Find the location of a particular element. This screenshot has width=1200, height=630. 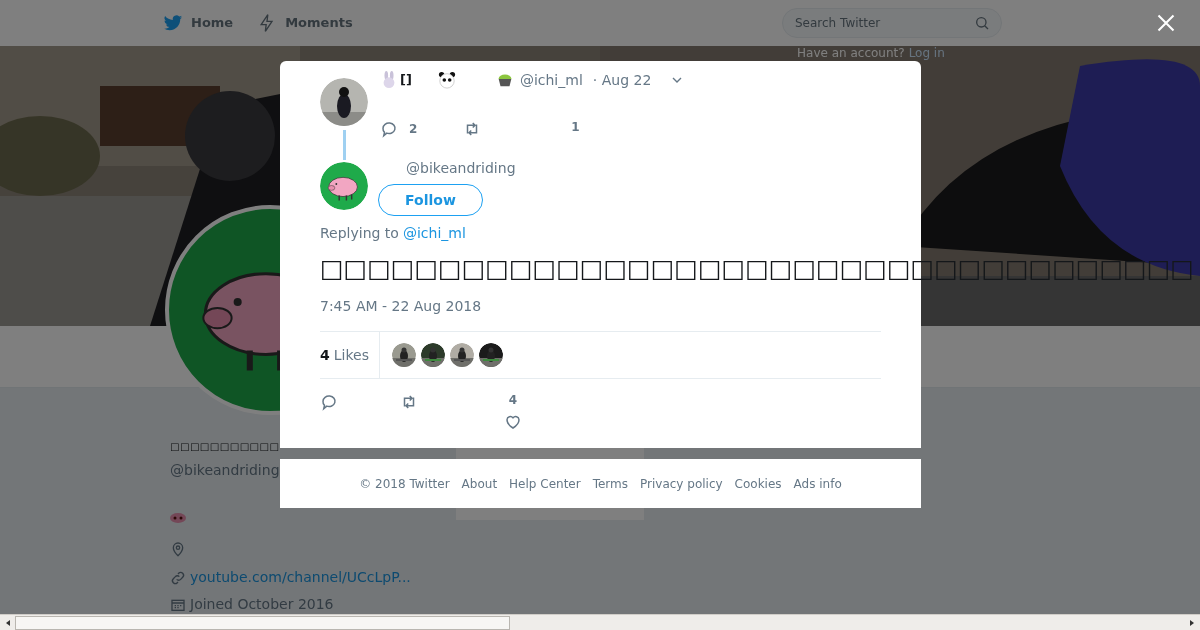

scrollbar-thumb is located at coordinates (262, 622).